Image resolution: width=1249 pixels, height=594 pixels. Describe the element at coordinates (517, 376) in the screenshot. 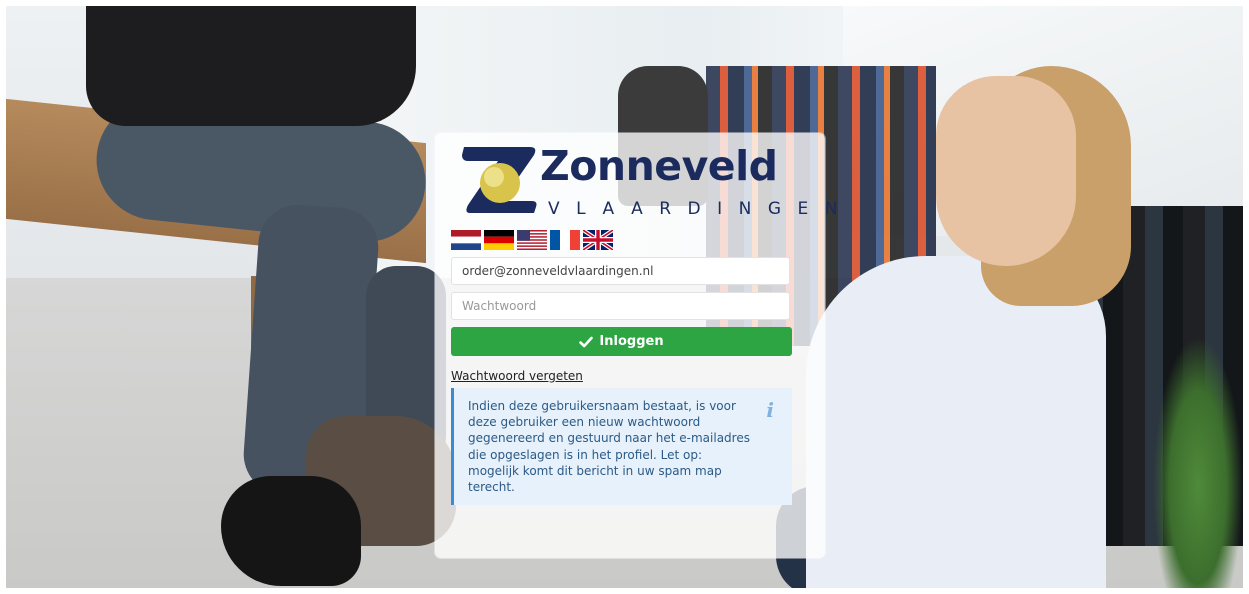

I see `forgot-password-link: Wachtwoord vergeten` at that location.